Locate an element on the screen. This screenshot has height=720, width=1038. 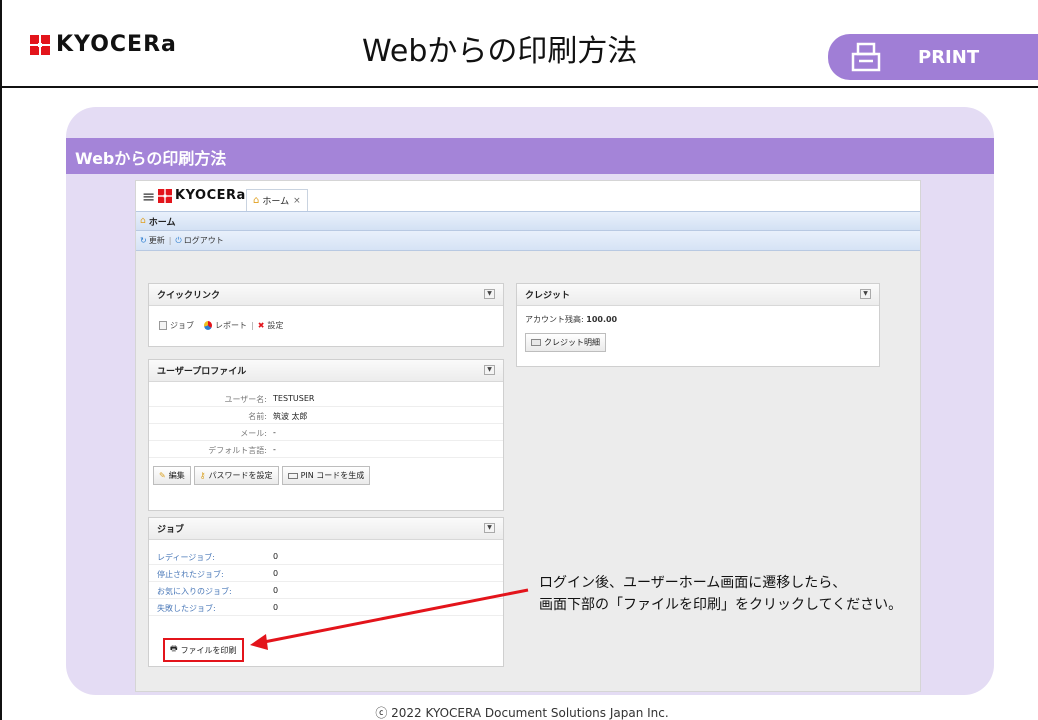
breadcrumb: ⌂ ホーム is located at coordinates (528, 221).